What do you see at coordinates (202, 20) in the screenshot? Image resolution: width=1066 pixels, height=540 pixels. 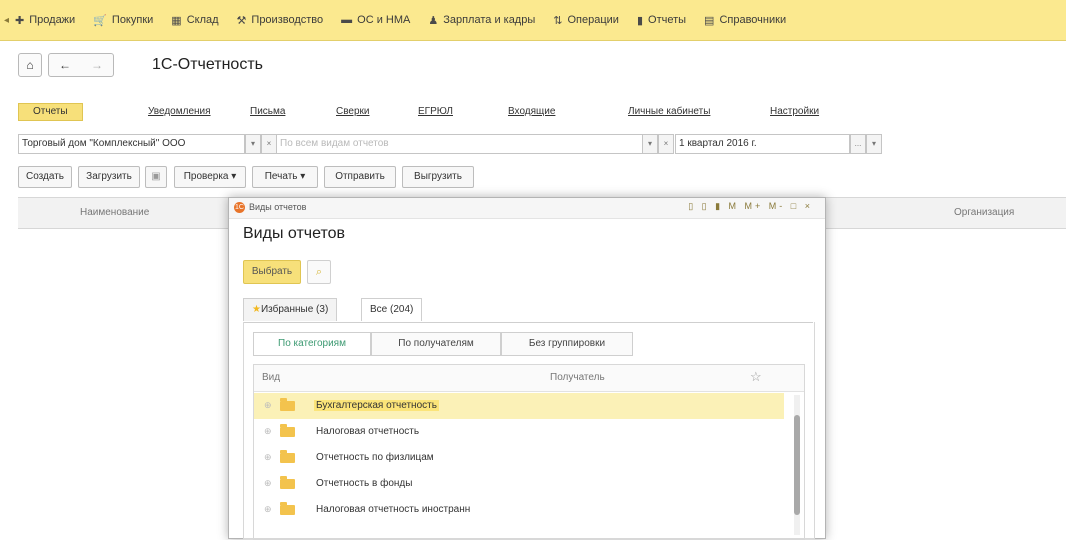 I see `menu-item-label: Склад` at bounding box center [202, 20].